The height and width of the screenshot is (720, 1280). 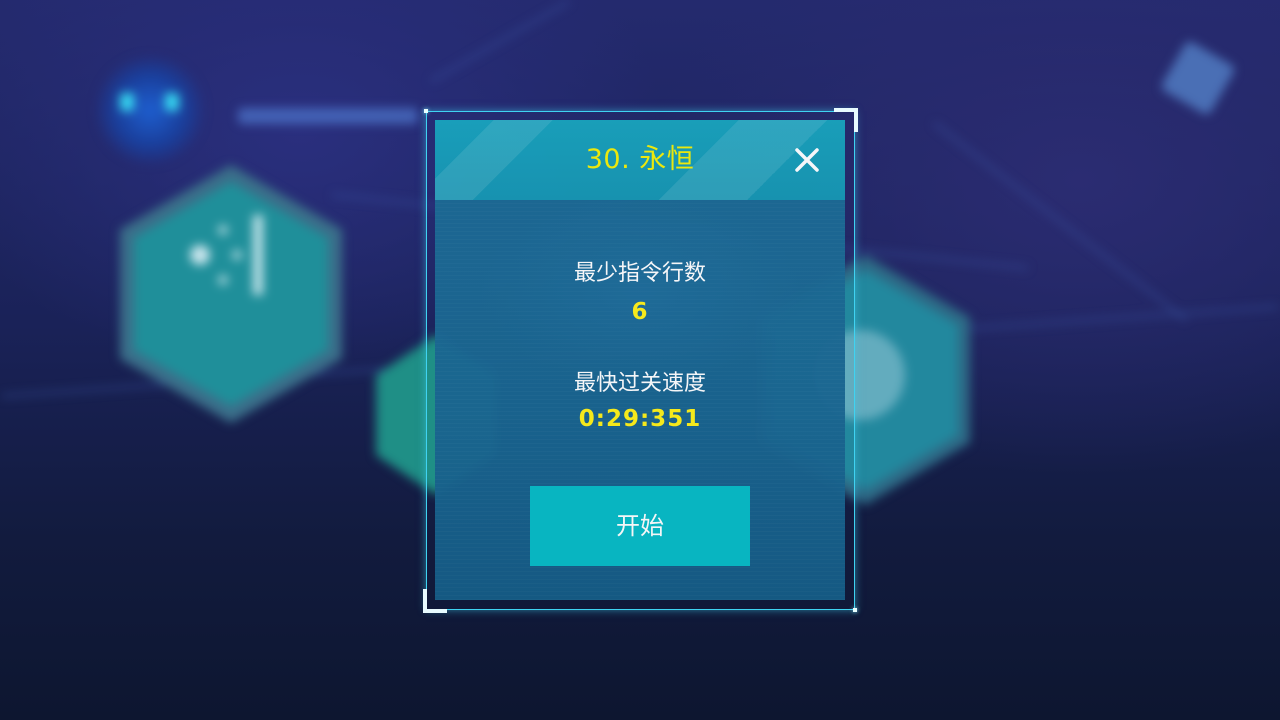 What do you see at coordinates (150, 110) in the screenshot?
I see `robot-icon` at bounding box center [150, 110].